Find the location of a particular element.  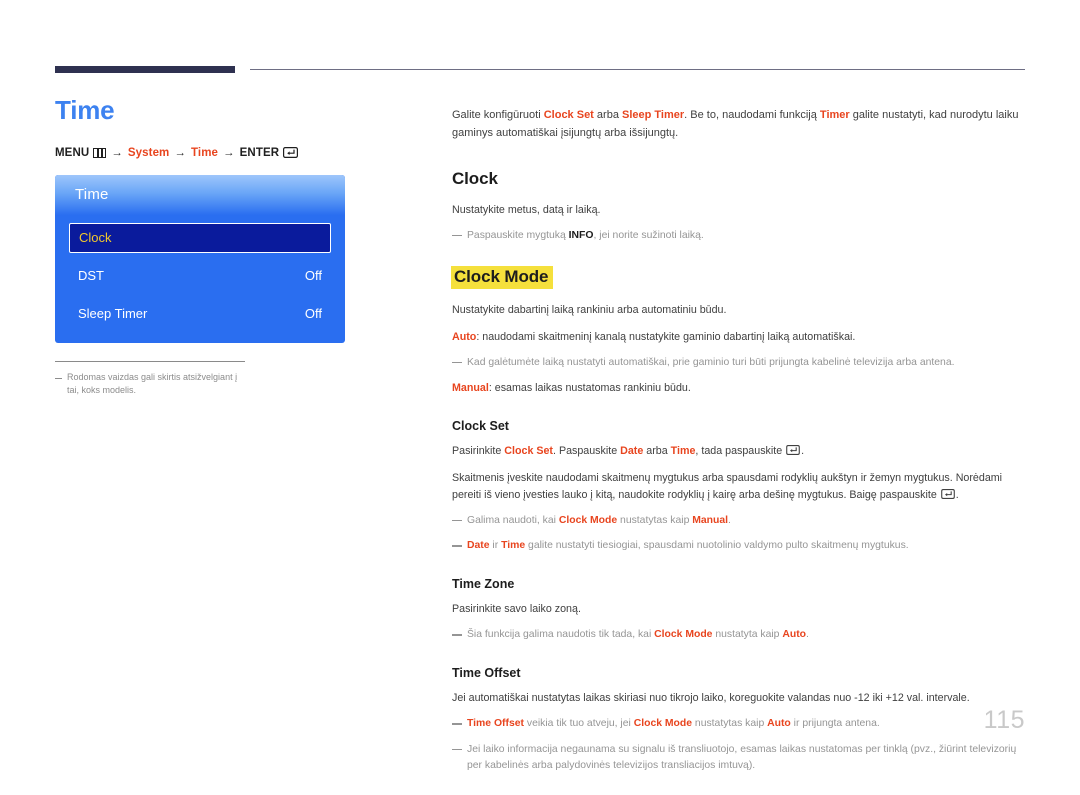

osd-item-sleep-timer-label: Sleep Timer is located at coordinates (113, 314).